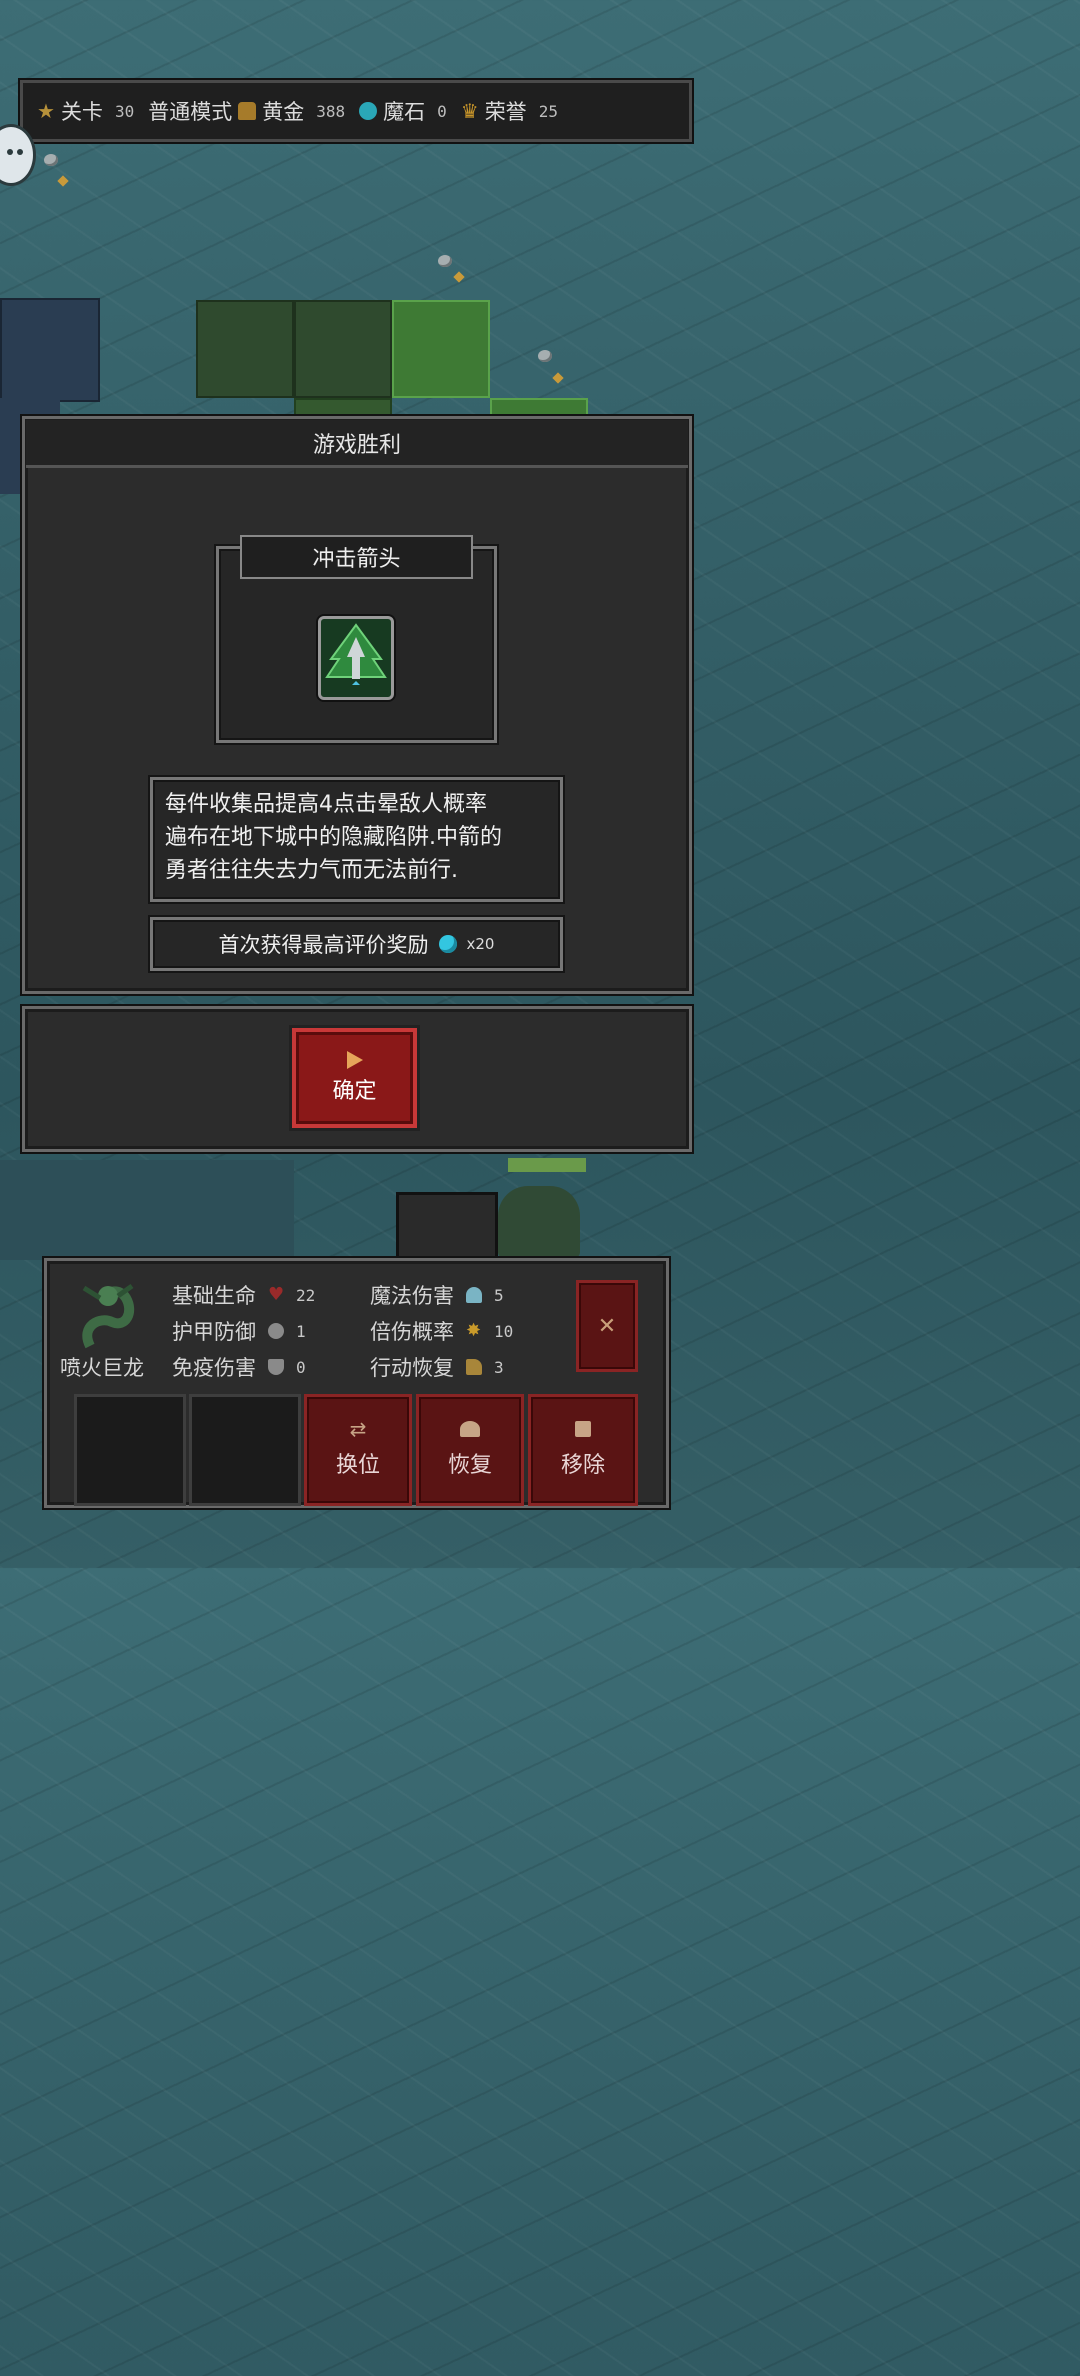  Describe the element at coordinates (583, 1429) in the screenshot. I see `trash-icon` at that location.